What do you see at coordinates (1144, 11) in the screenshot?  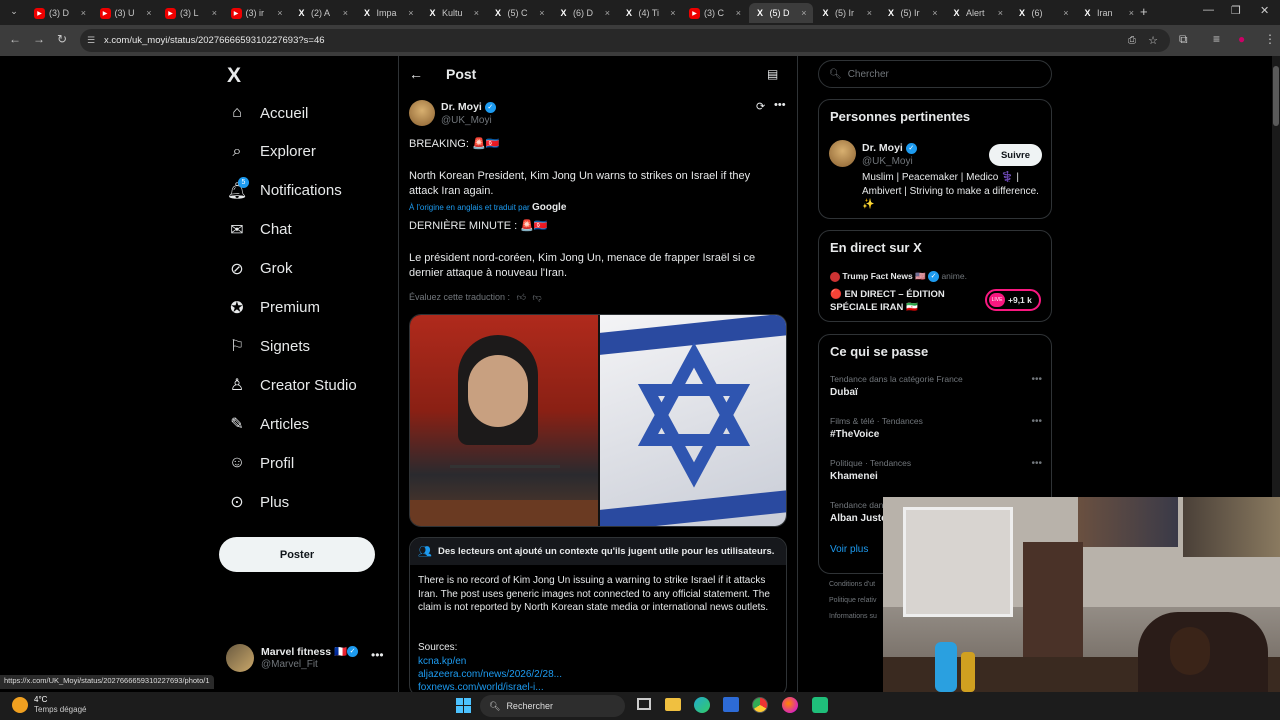 I see `new-tab-icon: +` at bounding box center [1144, 11].